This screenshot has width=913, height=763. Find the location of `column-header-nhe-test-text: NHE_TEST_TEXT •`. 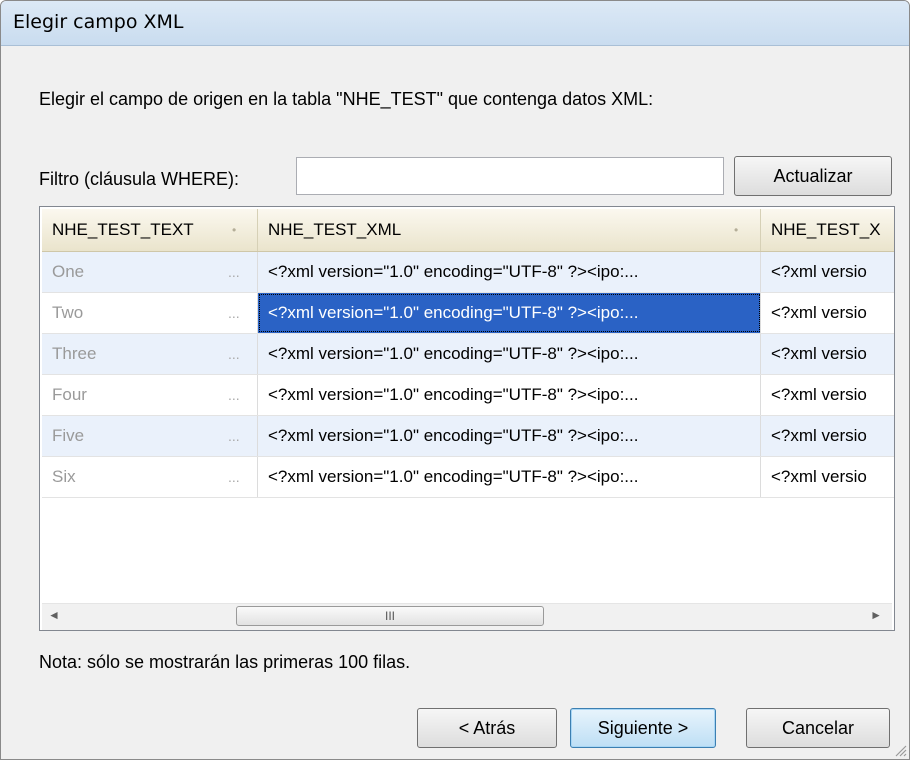

column-header-nhe-test-text: NHE_TEST_TEXT • is located at coordinates (150, 230).